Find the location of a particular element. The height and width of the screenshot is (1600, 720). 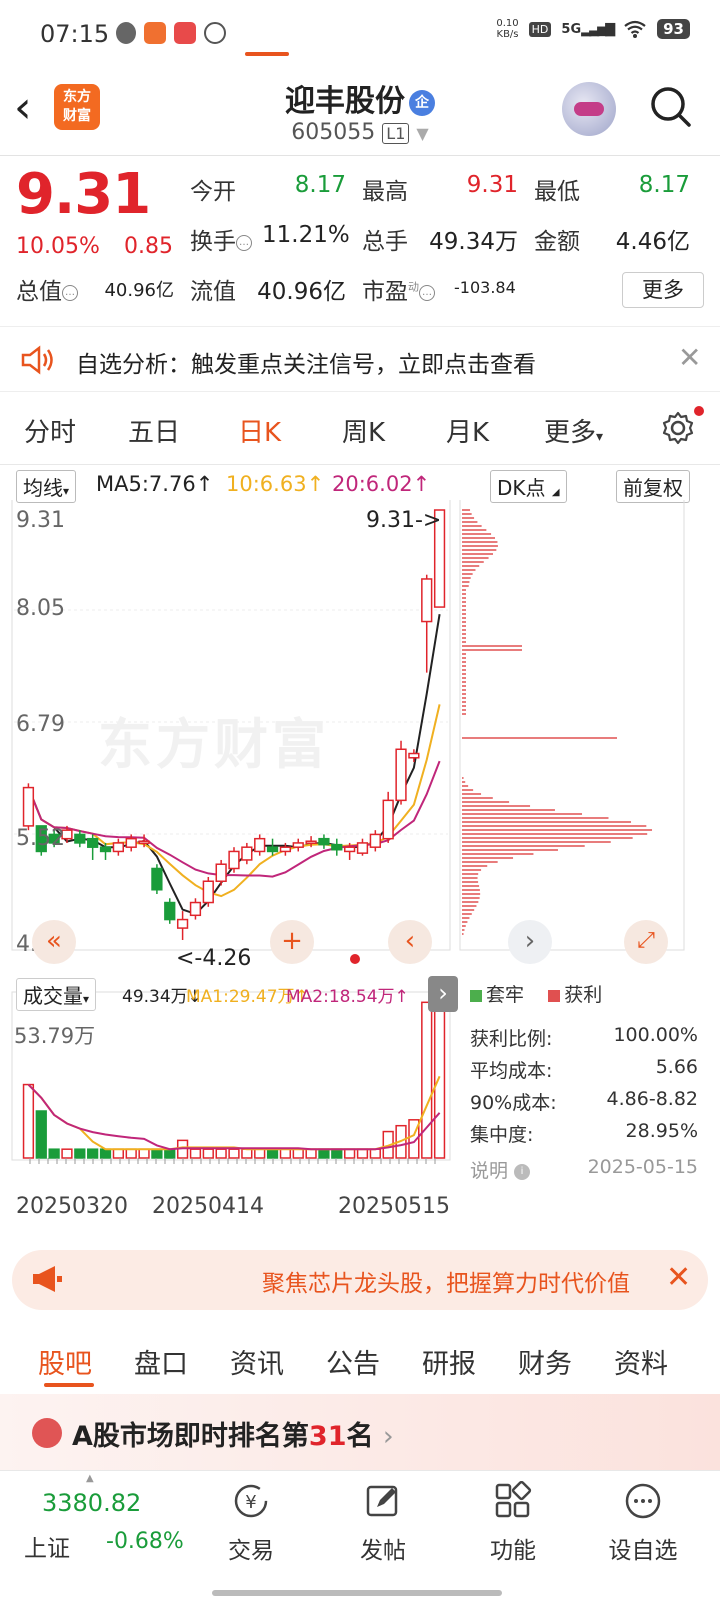

low-value: 8.17 is located at coordinates (664, 185).